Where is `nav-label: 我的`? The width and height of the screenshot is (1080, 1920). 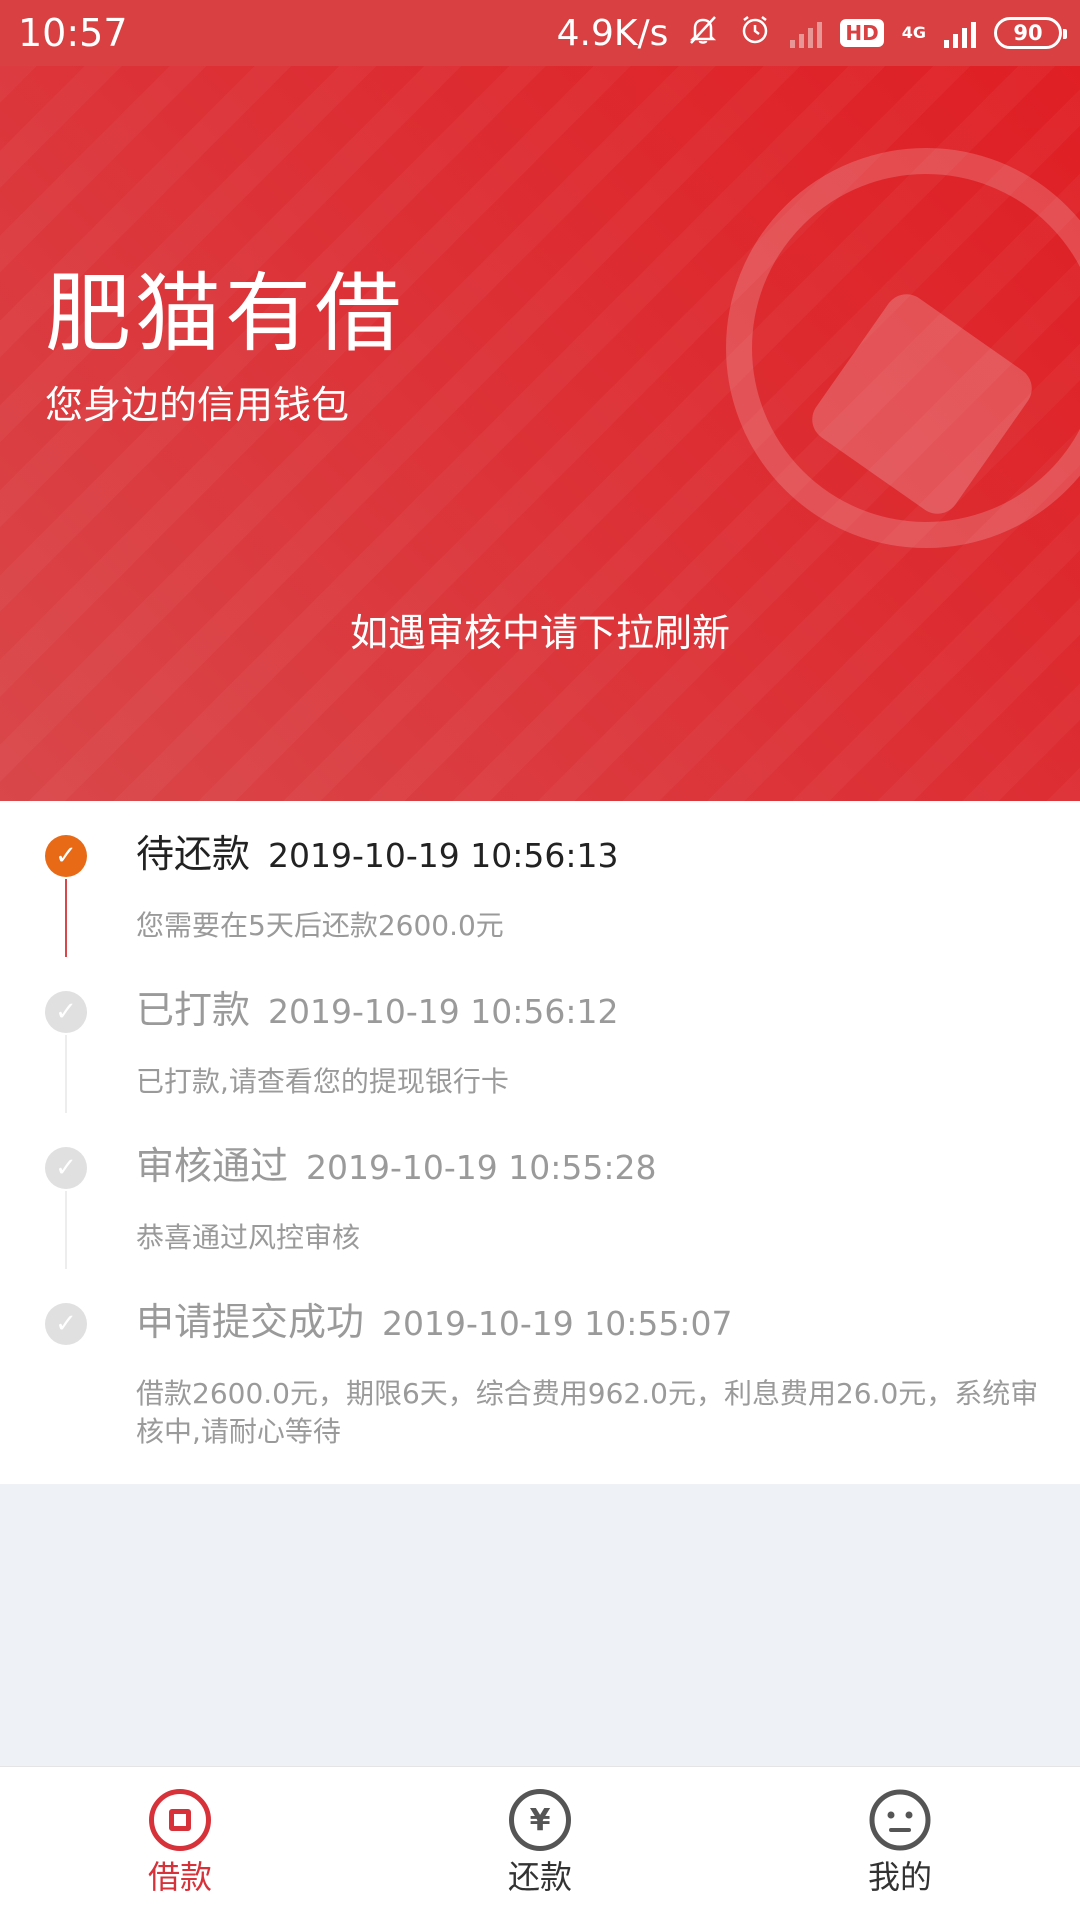
nav-label: 我的 is located at coordinates (899, 1877).